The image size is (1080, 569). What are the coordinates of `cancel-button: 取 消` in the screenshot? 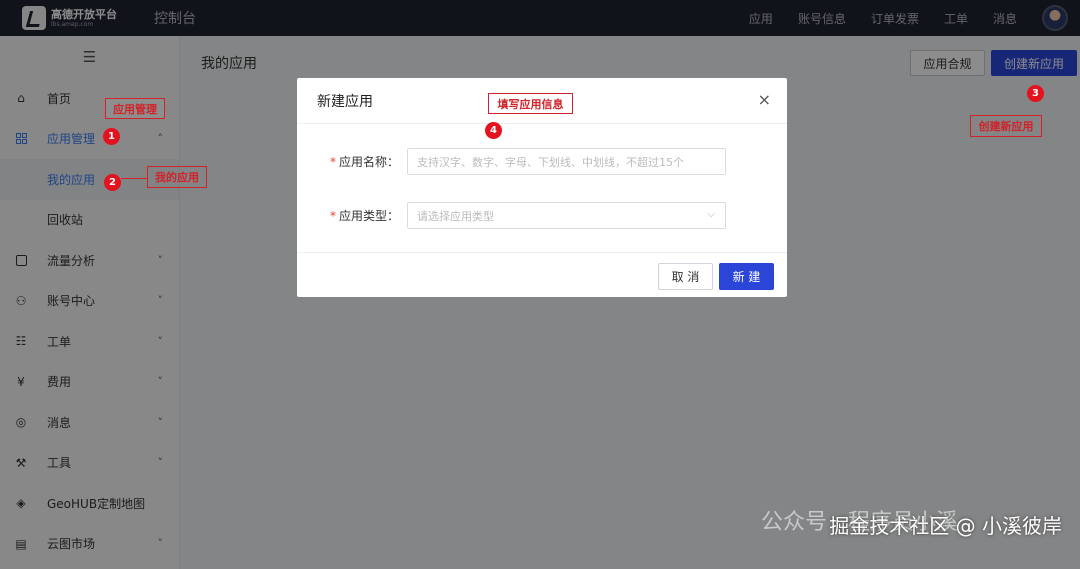 It's located at (685, 276).